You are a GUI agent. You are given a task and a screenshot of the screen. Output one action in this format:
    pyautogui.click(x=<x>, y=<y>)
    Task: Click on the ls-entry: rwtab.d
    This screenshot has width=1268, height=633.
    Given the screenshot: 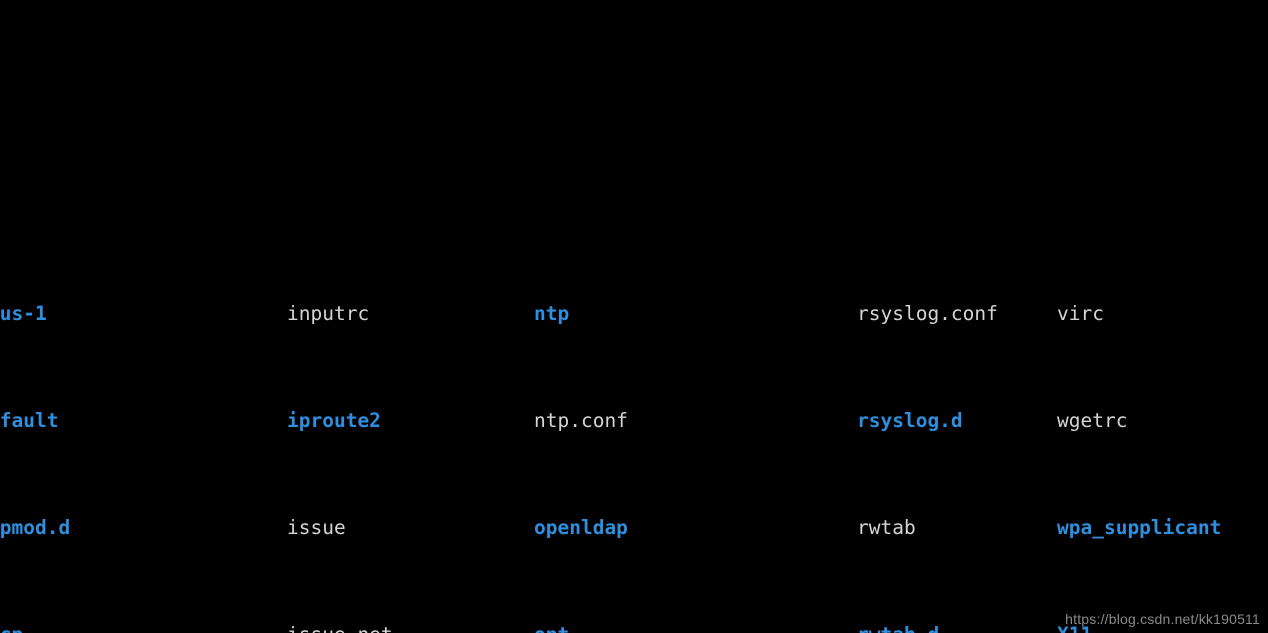 What is the action you would take?
    pyautogui.click(x=898, y=627)
    